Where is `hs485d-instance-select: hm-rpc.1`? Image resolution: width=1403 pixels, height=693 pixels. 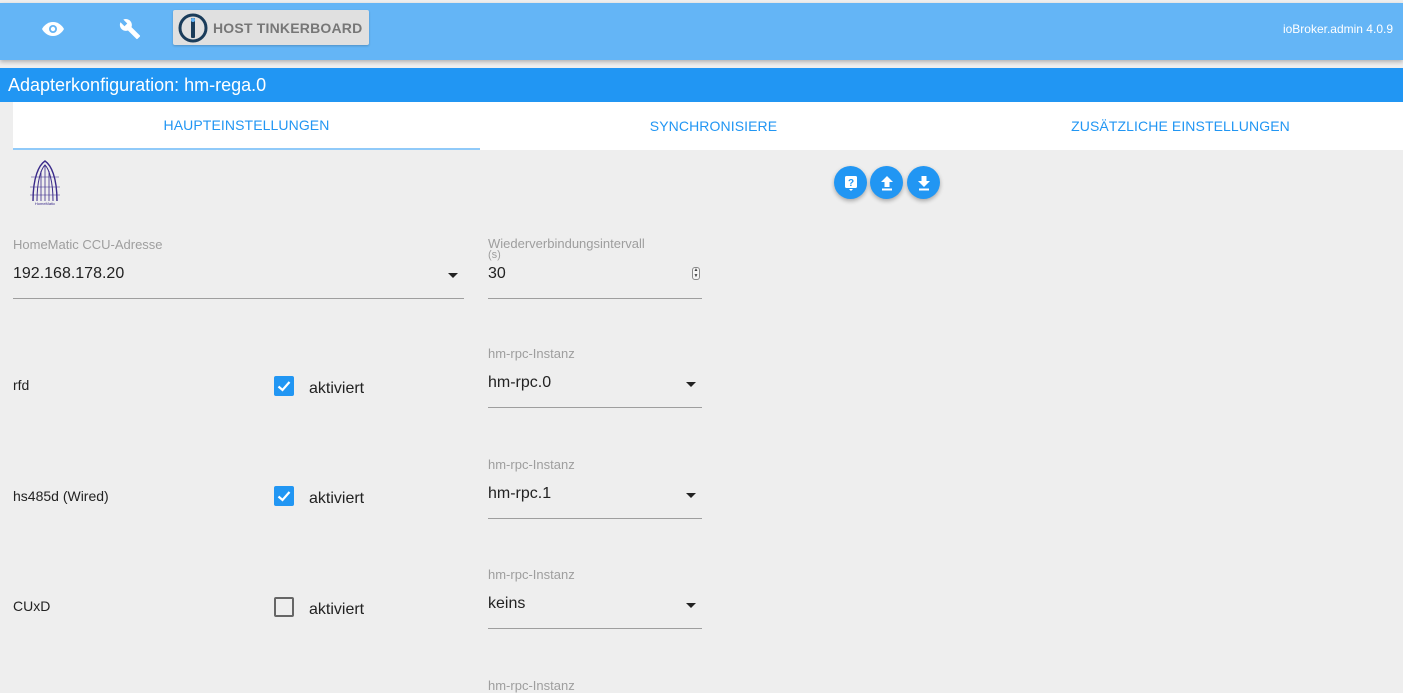 hs485d-instance-select: hm-rpc.1 is located at coordinates (595, 498).